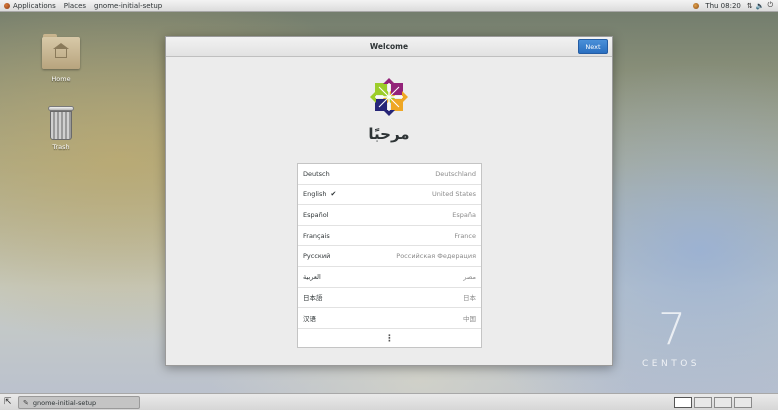  I want to click on language-region: 中国, so click(469, 318).